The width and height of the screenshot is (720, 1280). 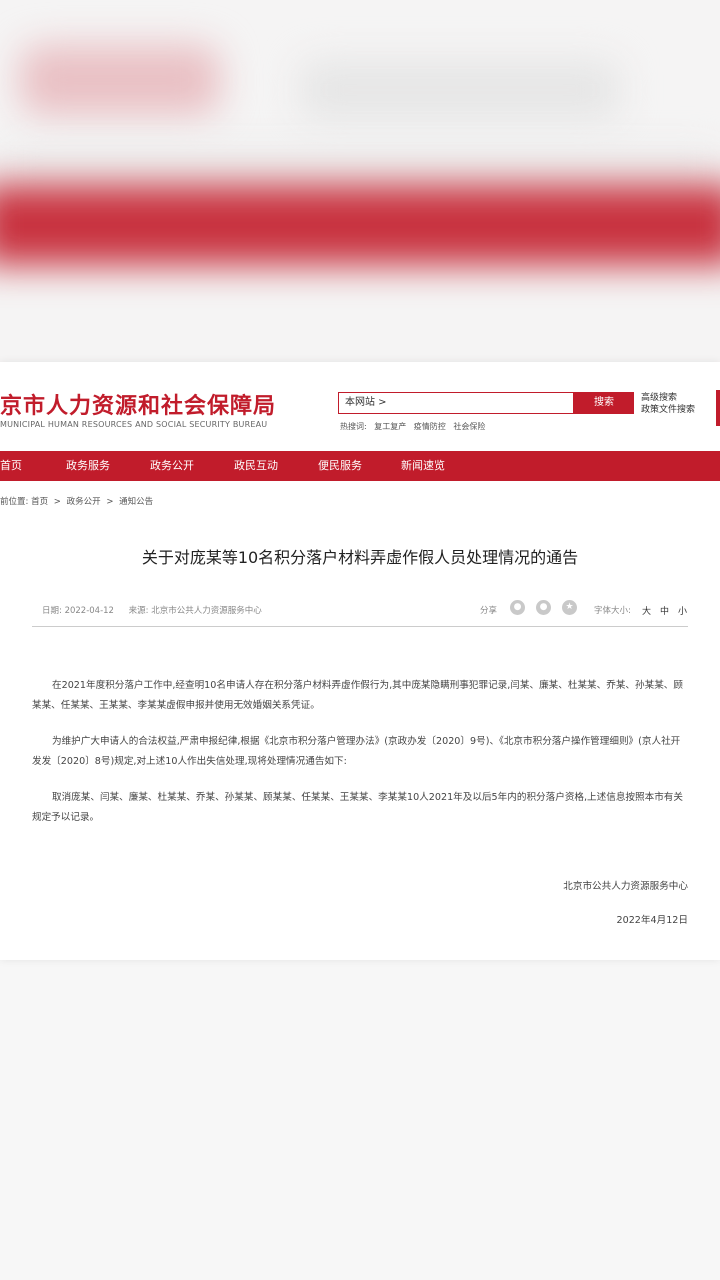 I want to click on site-logo-text: 京市人力资源和社会保障局, so click(x=138, y=404).